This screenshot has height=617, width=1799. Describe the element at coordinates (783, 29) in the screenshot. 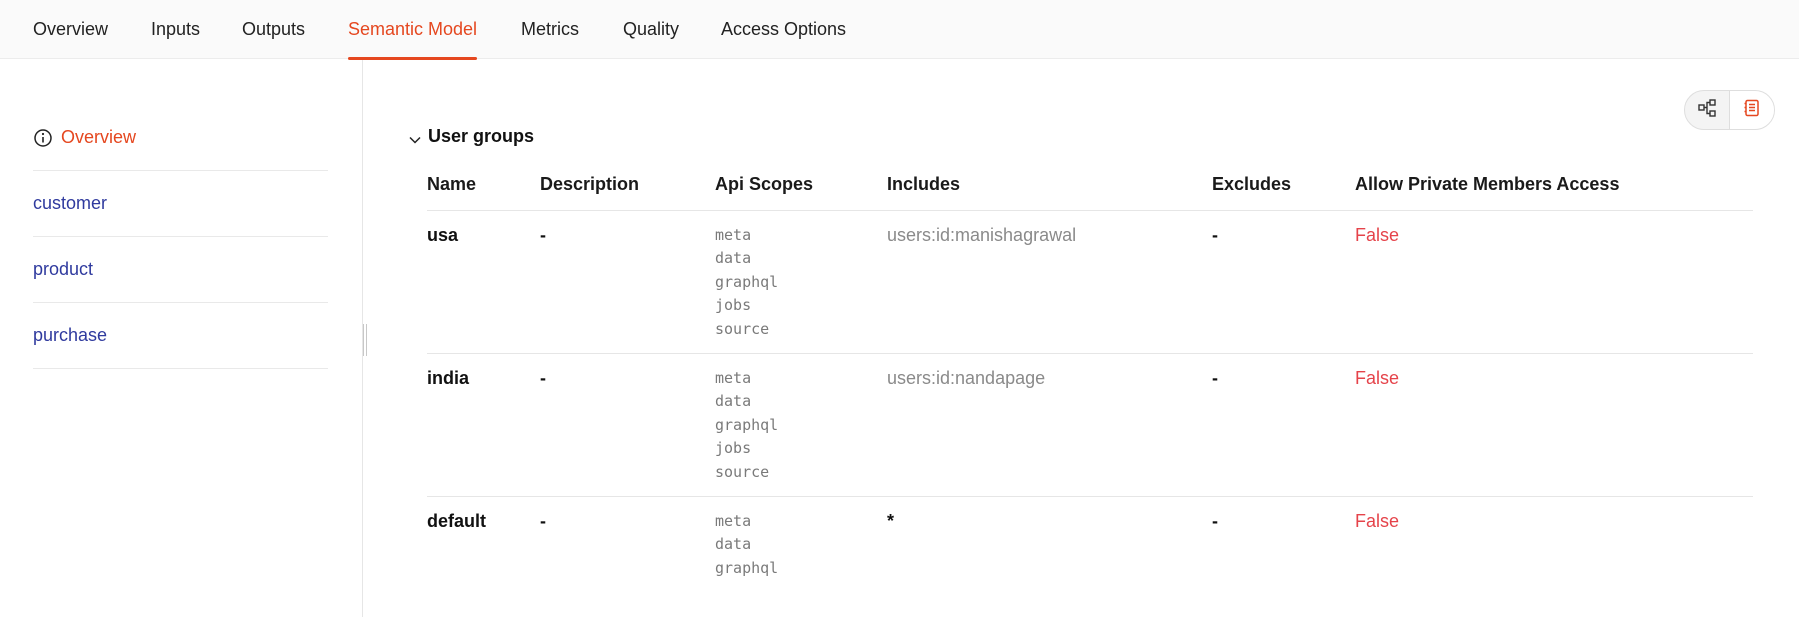

I see `tab-access-options: Access Options` at that location.